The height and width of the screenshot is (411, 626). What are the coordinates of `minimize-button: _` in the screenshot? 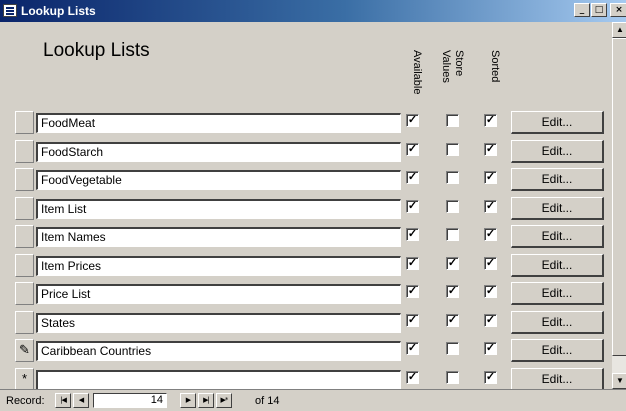 It's located at (582, 10).